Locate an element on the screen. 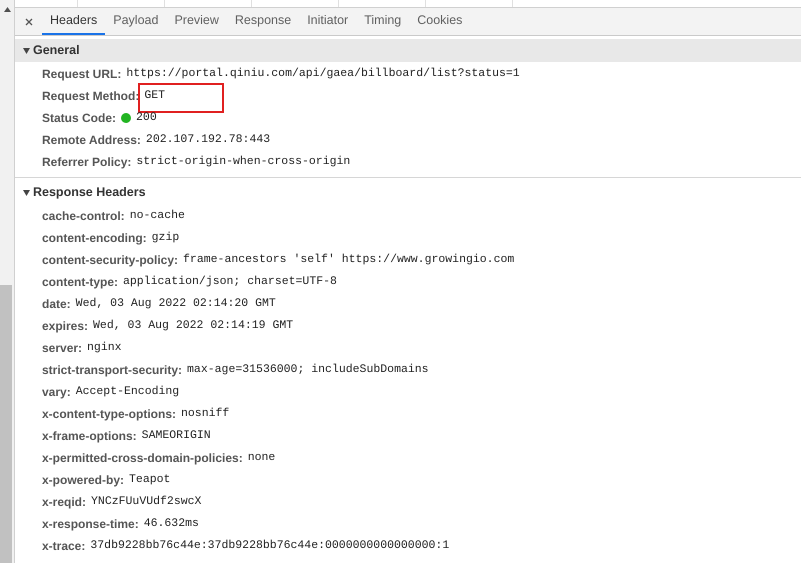  section-title: General is located at coordinates (56, 51).